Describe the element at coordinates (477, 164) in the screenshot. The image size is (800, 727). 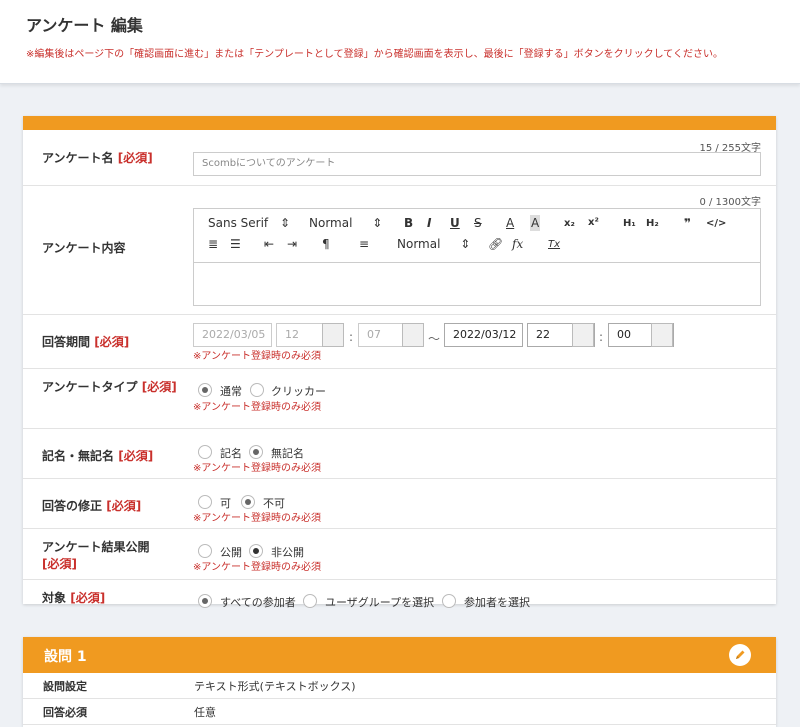
I see `survey-name-input: Scombについてのアンケート` at that location.